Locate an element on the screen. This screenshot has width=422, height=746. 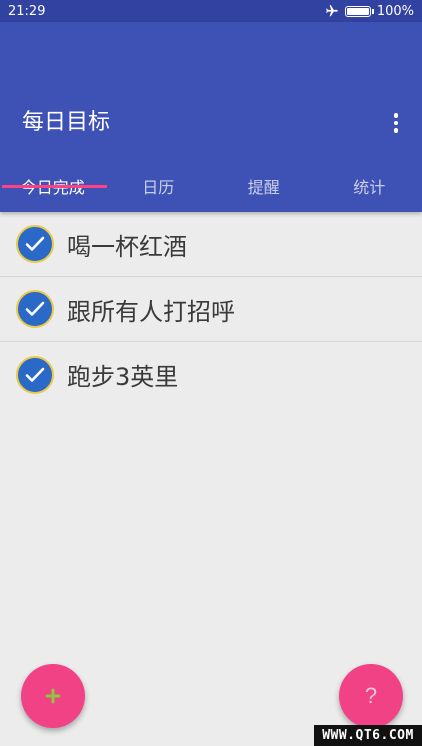
help-button: ? is located at coordinates (371, 696).